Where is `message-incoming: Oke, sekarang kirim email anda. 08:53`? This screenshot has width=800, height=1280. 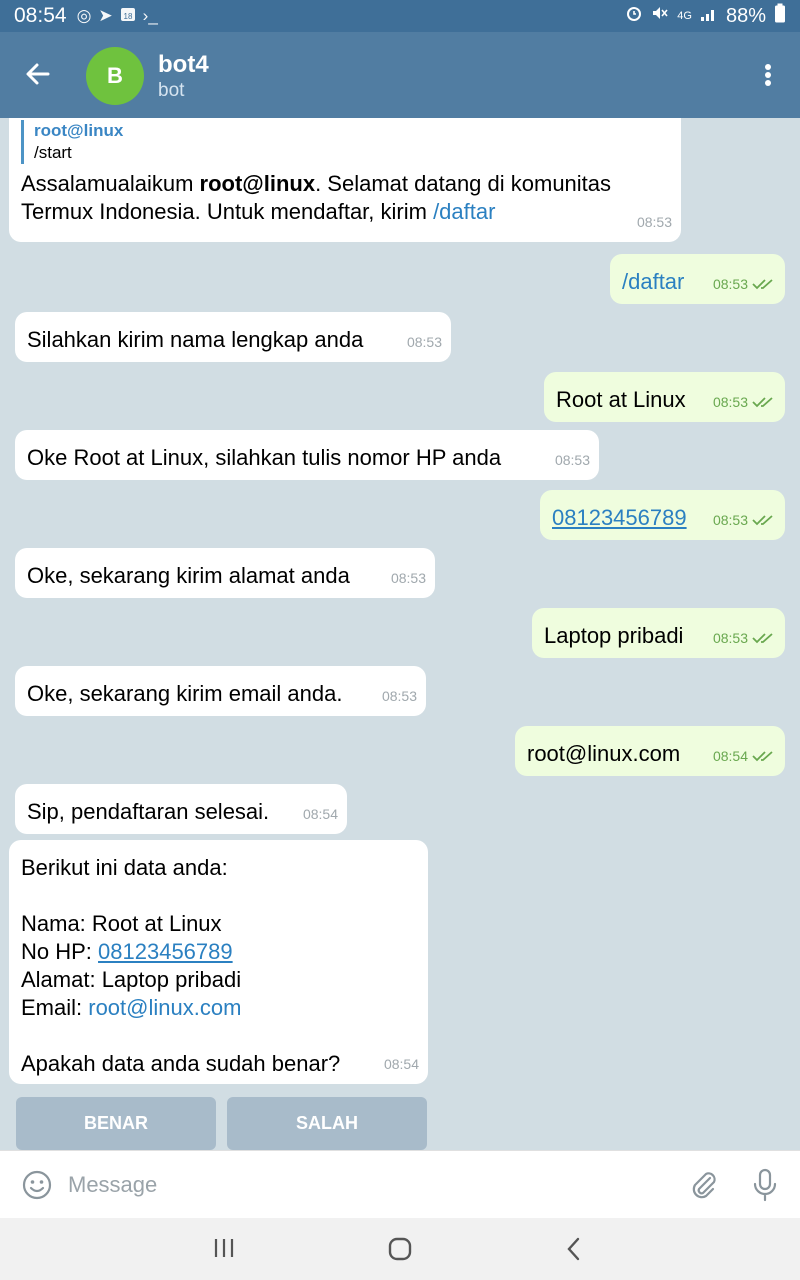
message-incoming: Oke, sekarang kirim email anda. 08:53 is located at coordinates (220, 691).